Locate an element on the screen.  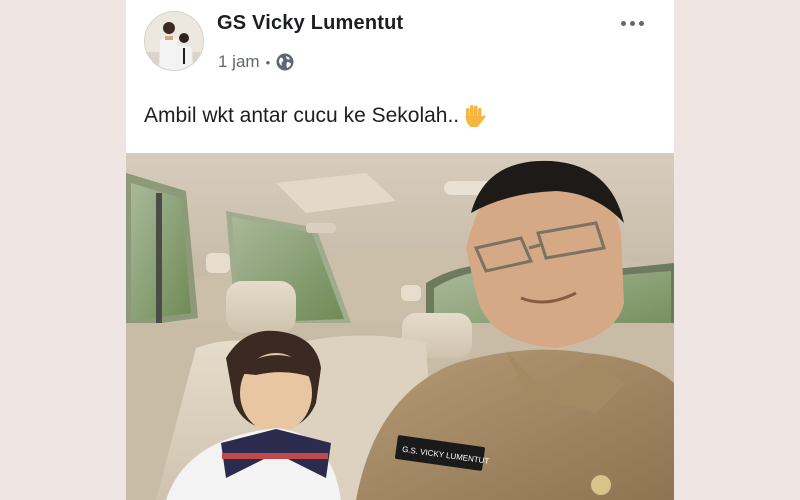
post-text: Ambil wkt antar cucu ke Sekolah.. is located at coordinates (315, 116).